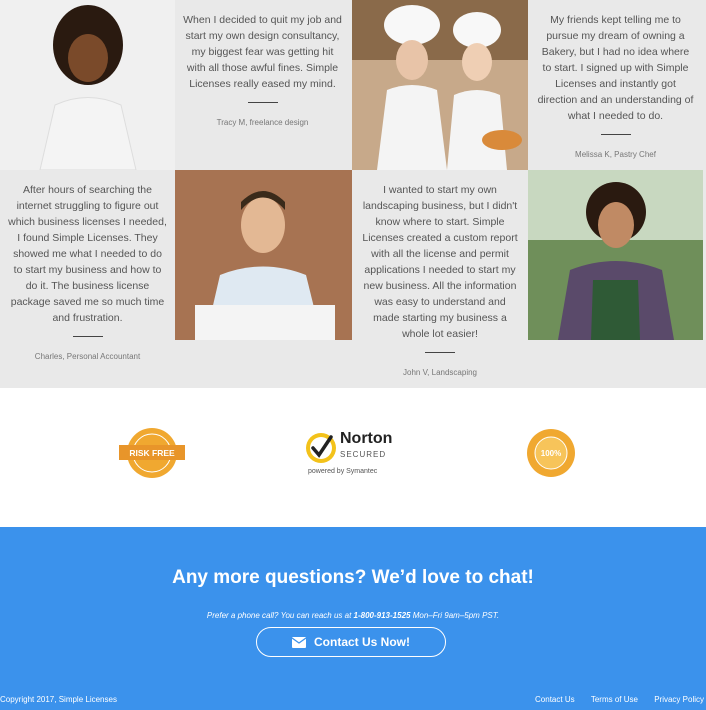 This screenshot has height=710, width=706. What do you see at coordinates (299, 642) in the screenshot?
I see `envelope-icon` at bounding box center [299, 642].